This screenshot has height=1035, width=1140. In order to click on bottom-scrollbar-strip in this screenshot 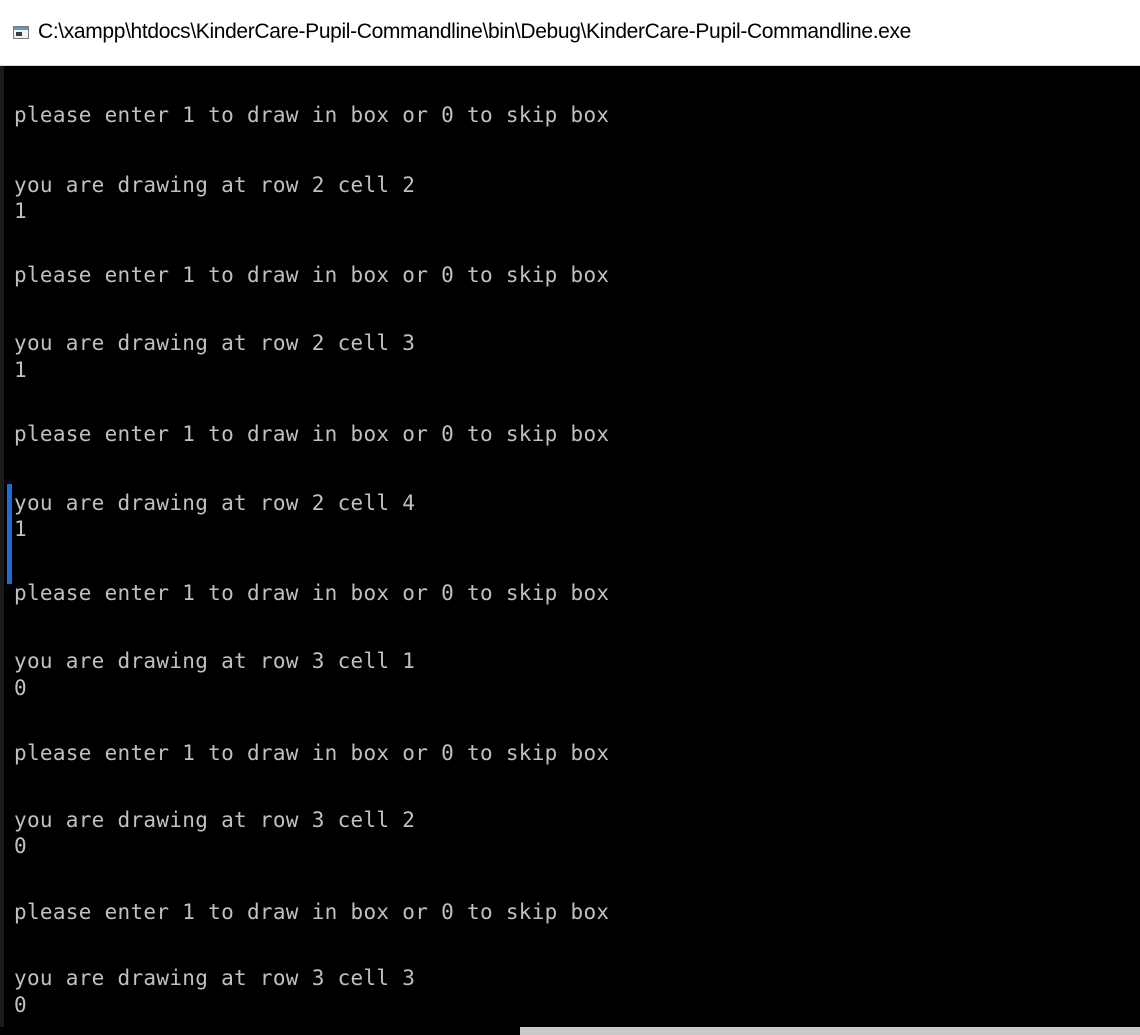, I will do `click(570, 1031)`.